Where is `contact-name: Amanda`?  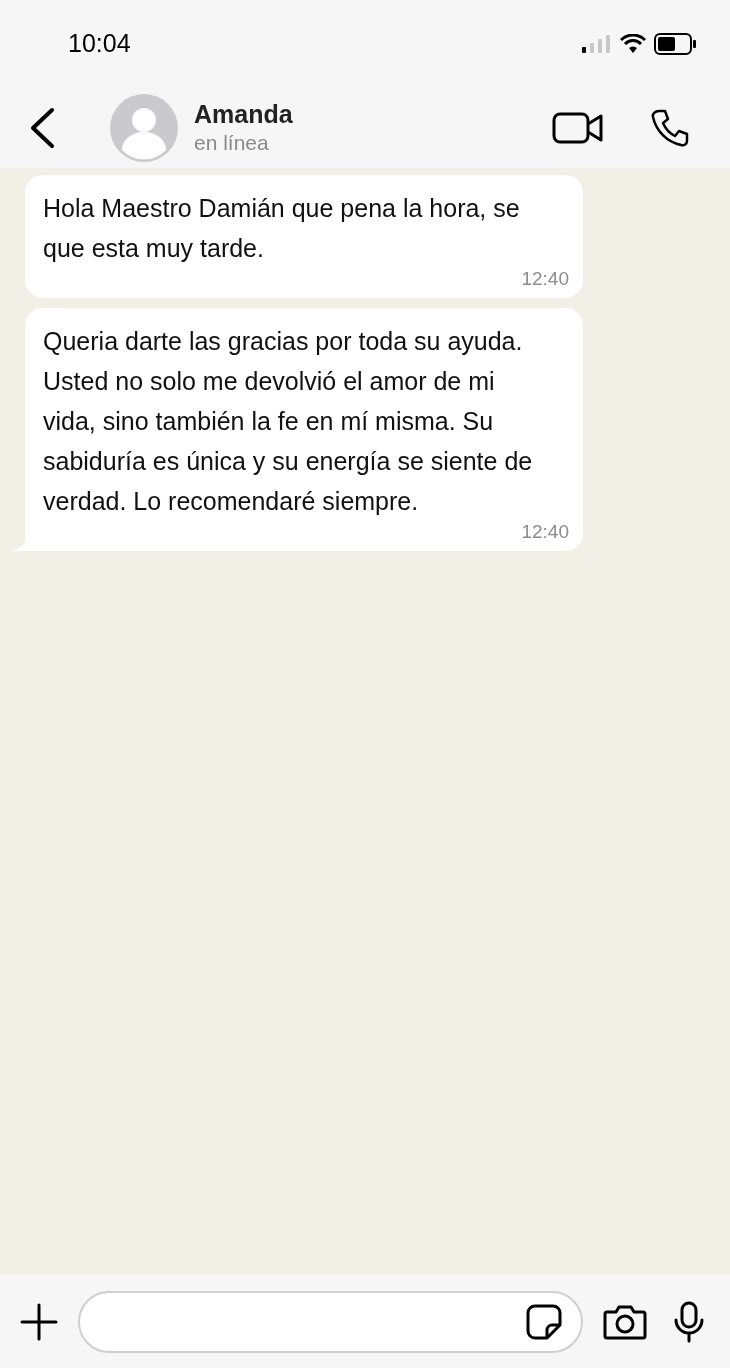 contact-name: Amanda is located at coordinates (243, 114).